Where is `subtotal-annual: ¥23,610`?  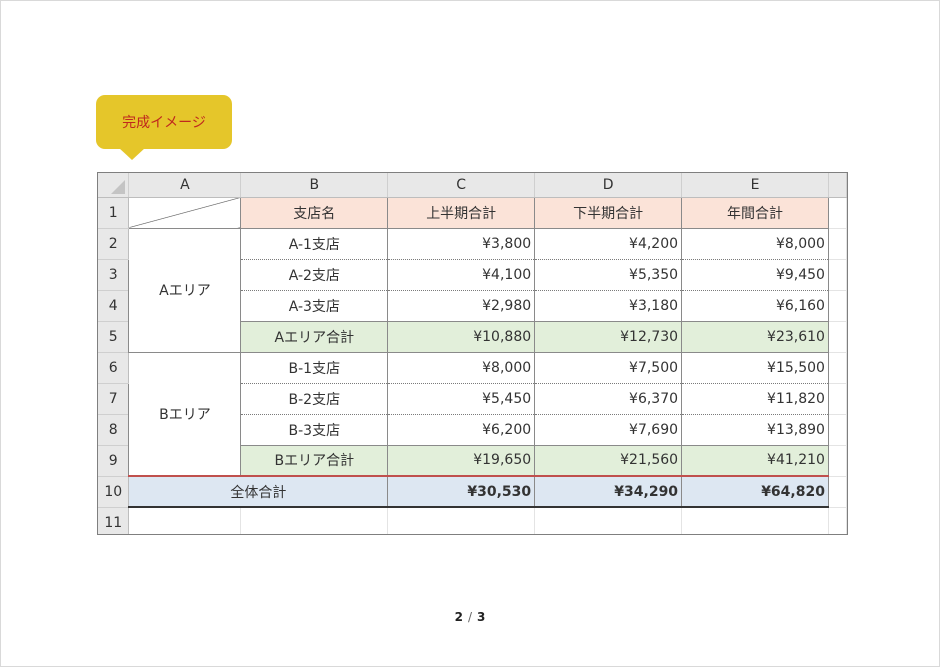 subtotal-annual: ¥23,610 is located at coordinates (755, 336).